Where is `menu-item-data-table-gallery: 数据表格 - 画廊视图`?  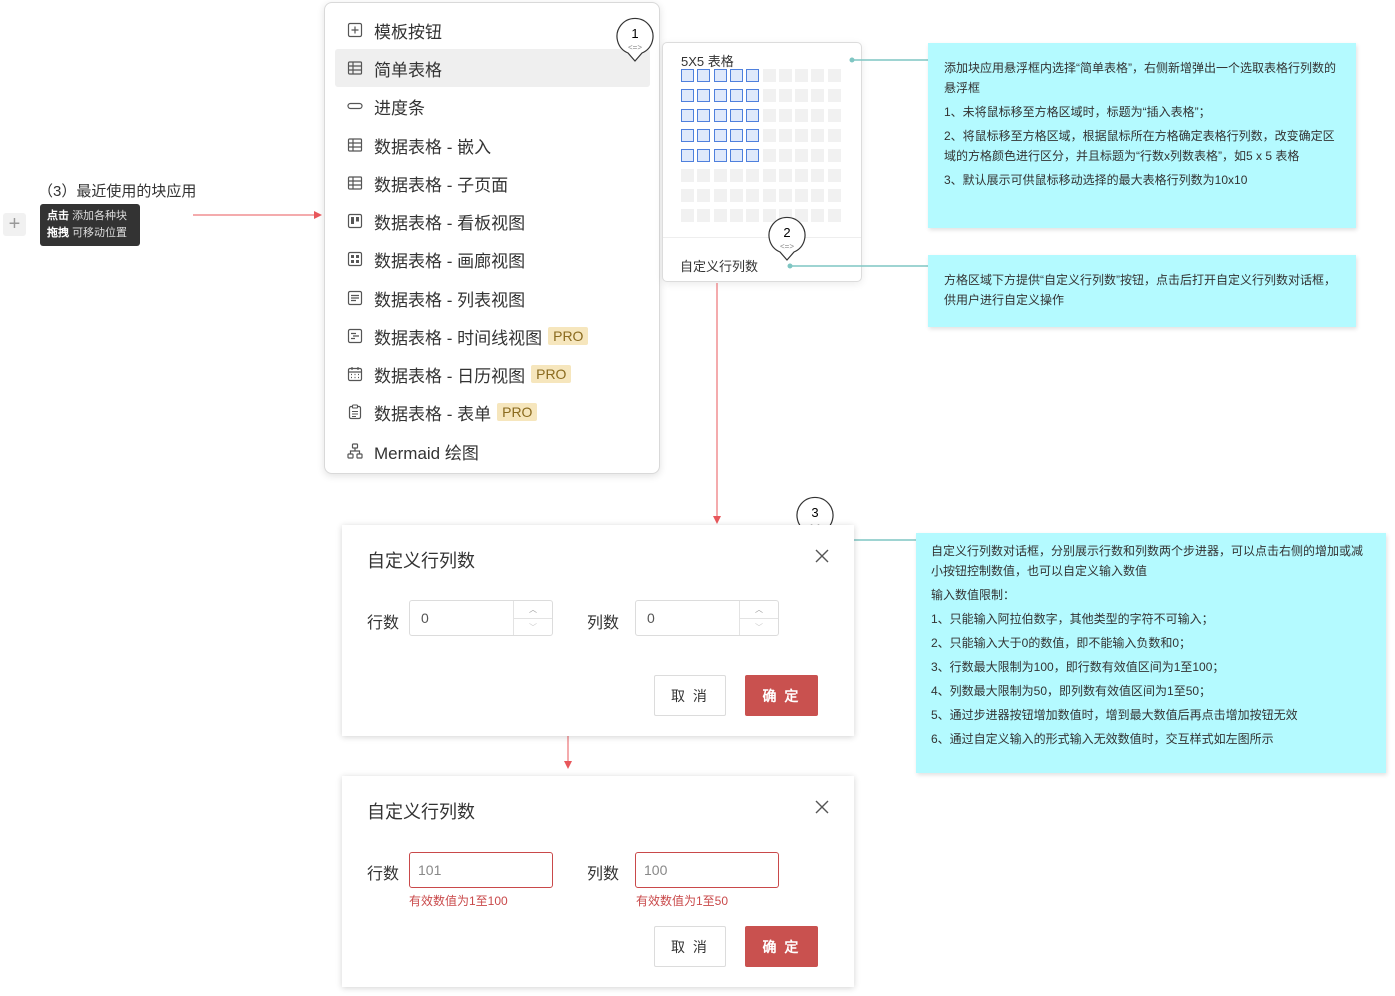
menu-item-data-table-gallery: 数据表格 - 画廊视图 is located at coordinates (492, 259).